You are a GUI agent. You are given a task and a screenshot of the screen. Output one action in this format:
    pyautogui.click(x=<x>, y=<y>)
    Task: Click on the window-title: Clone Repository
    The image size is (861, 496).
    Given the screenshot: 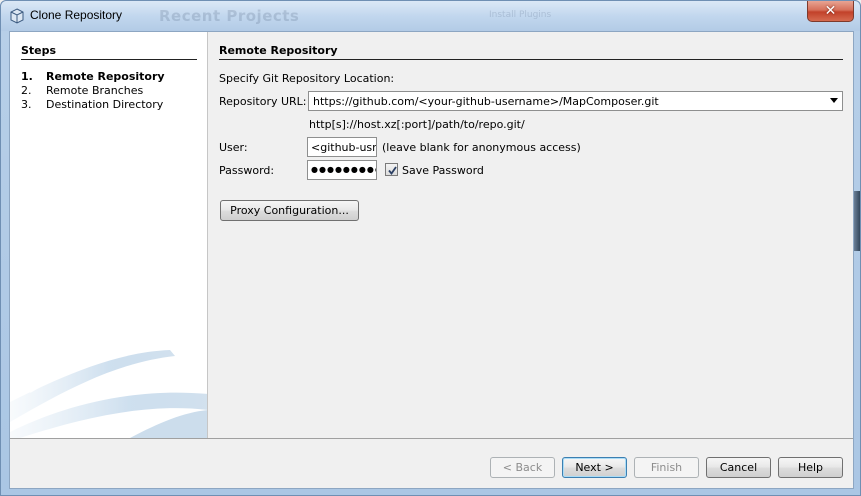 What is the action you would take?
    pyautogui.click(x=76, y=15)
    